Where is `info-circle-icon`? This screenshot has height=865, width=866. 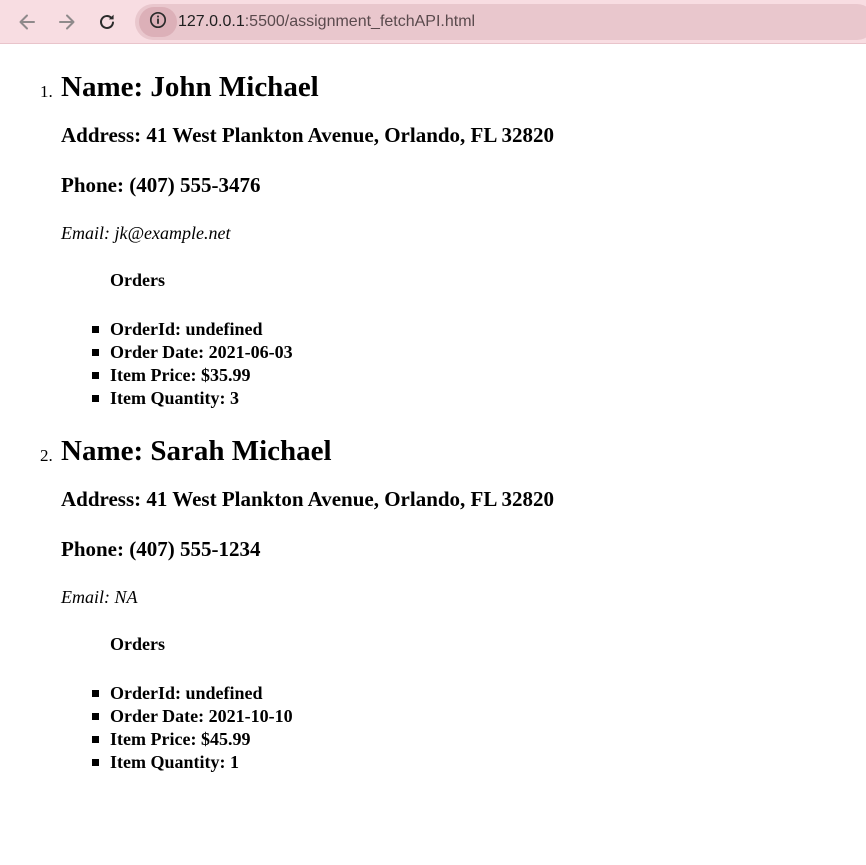 info-circle-icon is located at coordinates (158, 22).